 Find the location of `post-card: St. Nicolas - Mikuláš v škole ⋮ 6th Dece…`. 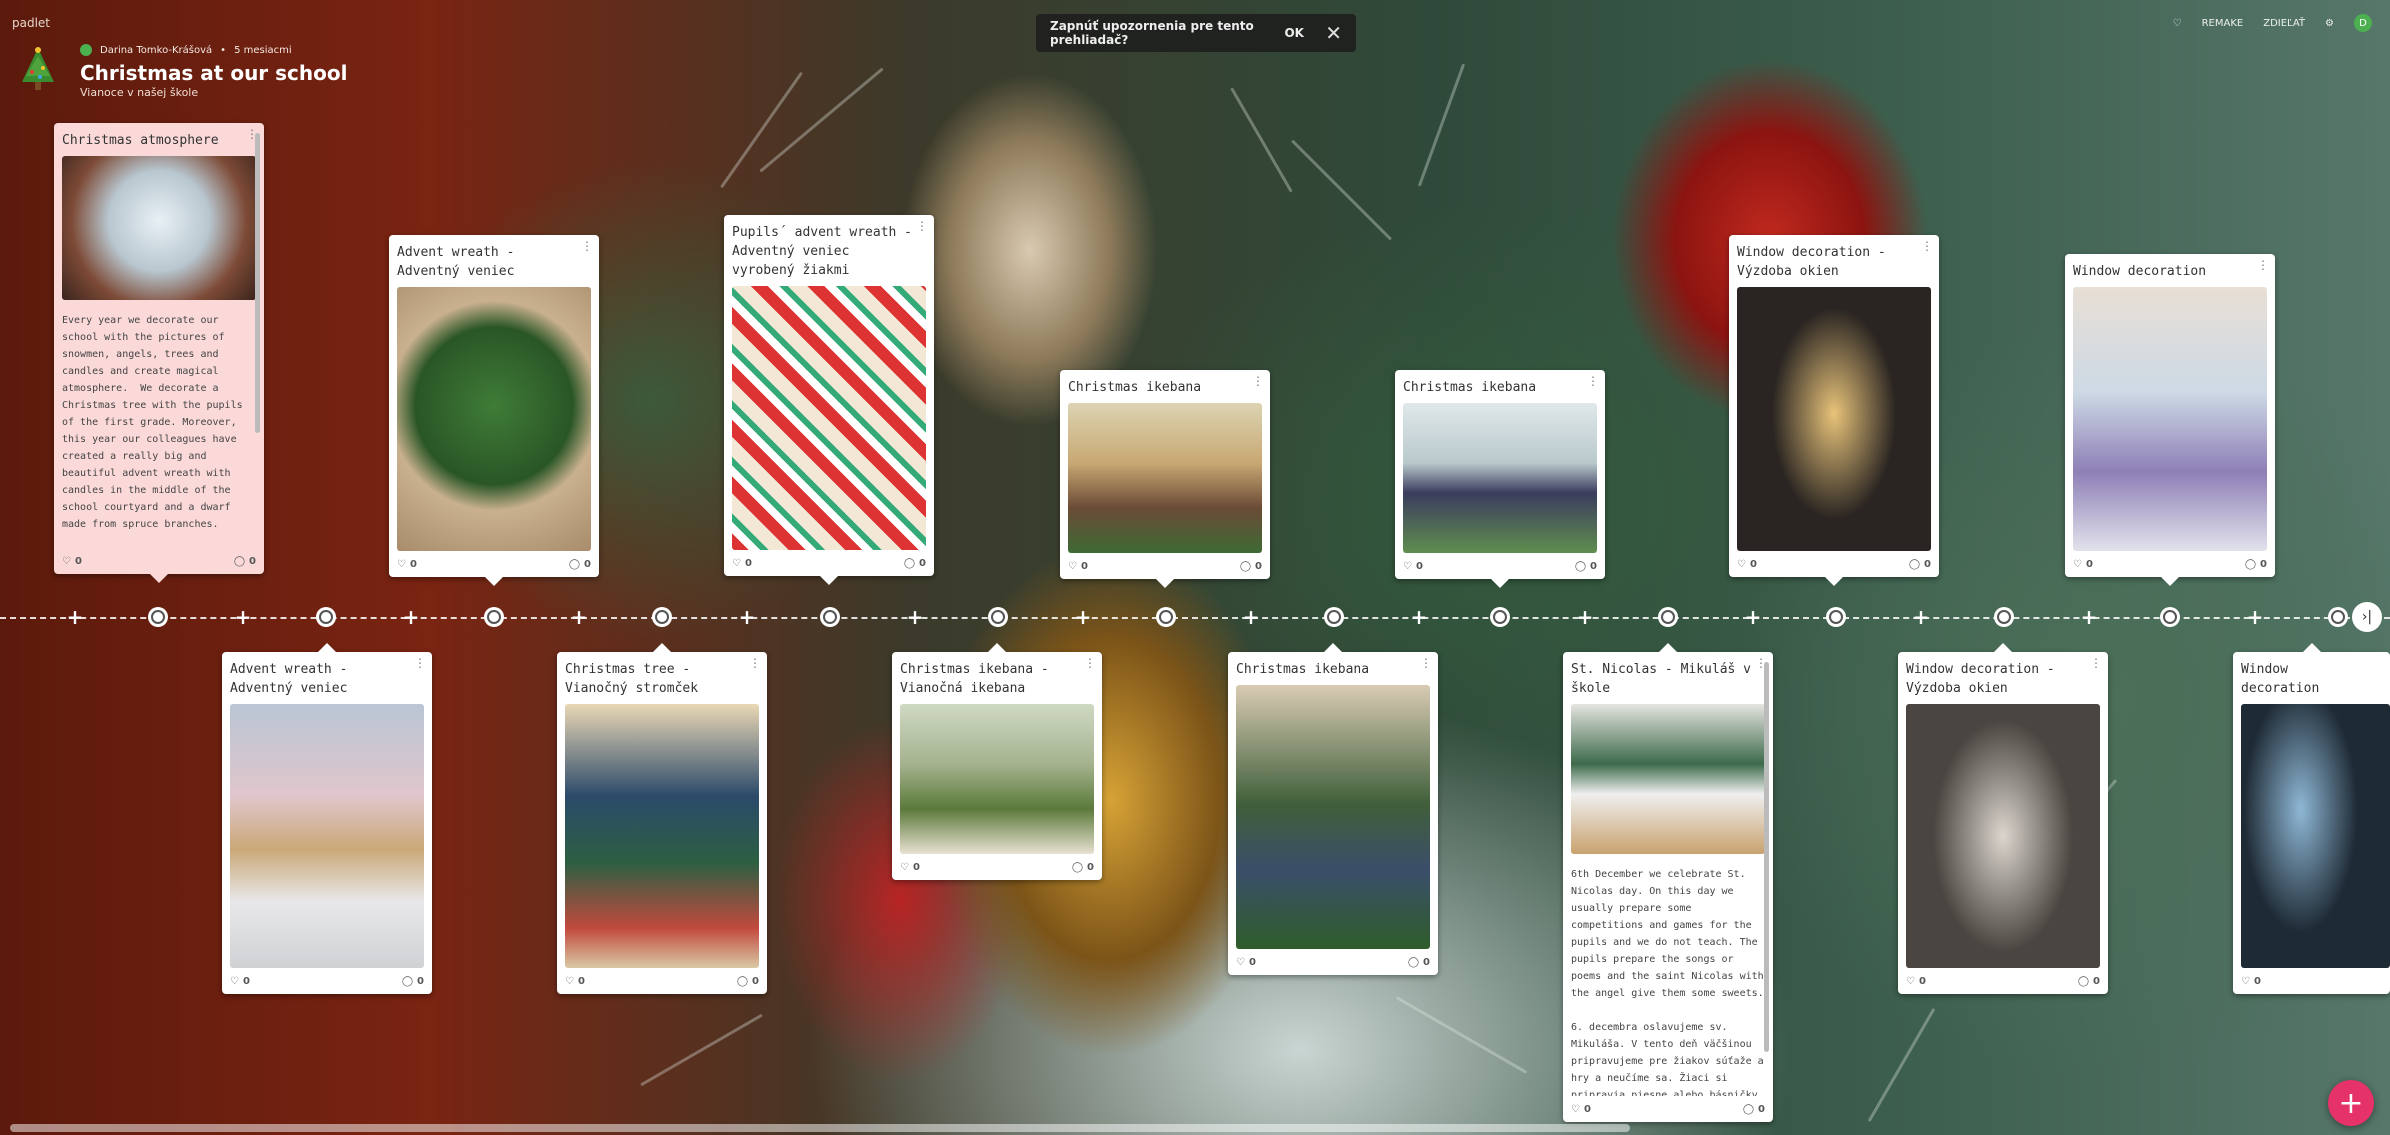

post-card: St. Nicolas - Mikuláš v škole ⋮ 6th Dece… is located at coordinates (1668, 882).